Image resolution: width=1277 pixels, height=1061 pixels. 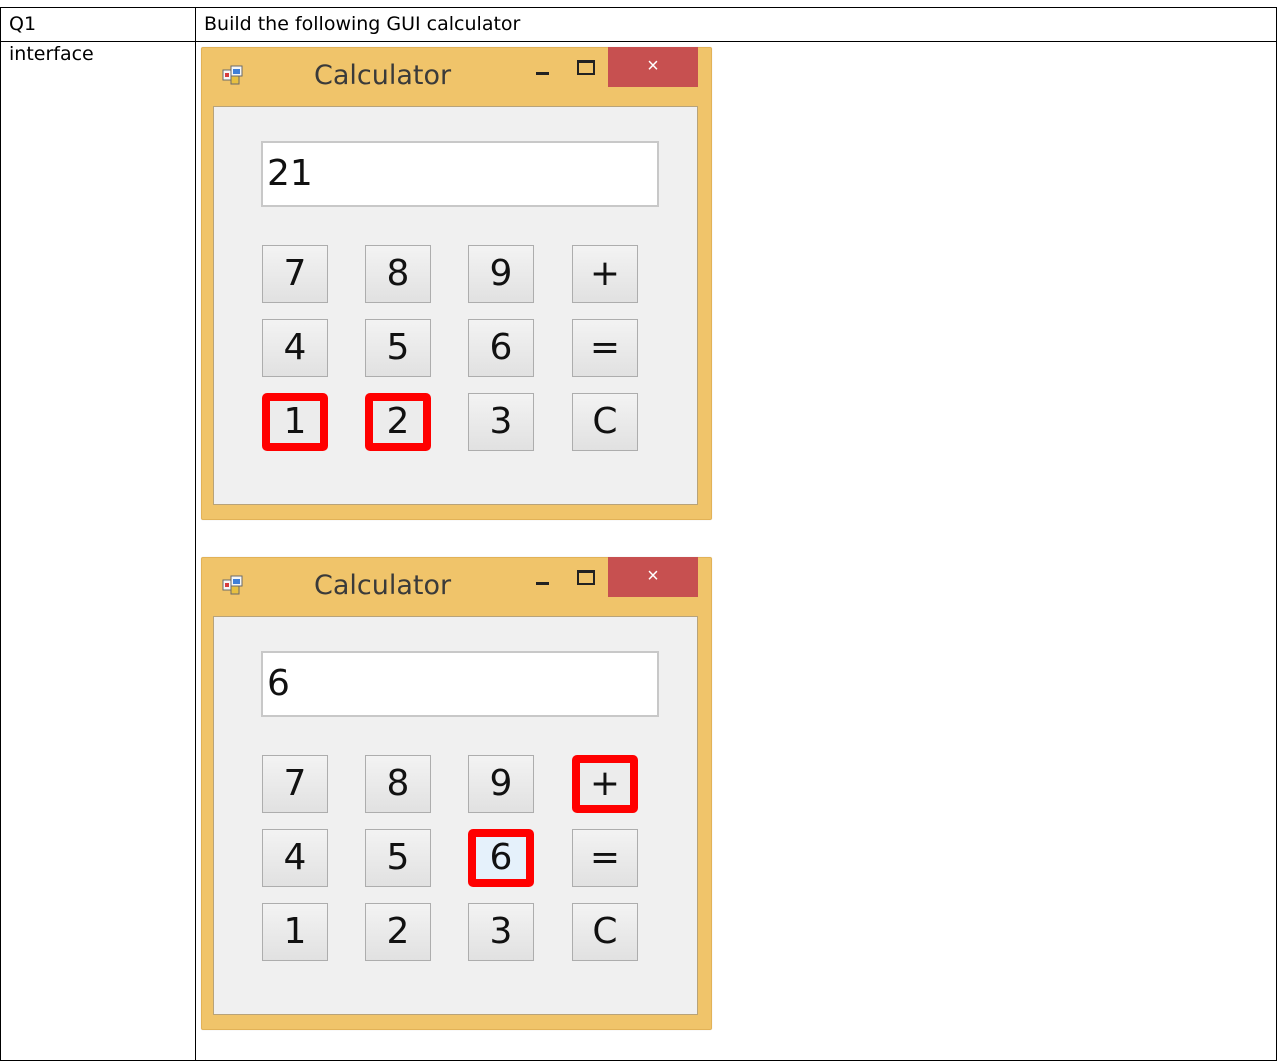 I want to click on client-area: 21 7 8 9 +4 5 6 = 1 2 3 C, so click(x=455, y=305).